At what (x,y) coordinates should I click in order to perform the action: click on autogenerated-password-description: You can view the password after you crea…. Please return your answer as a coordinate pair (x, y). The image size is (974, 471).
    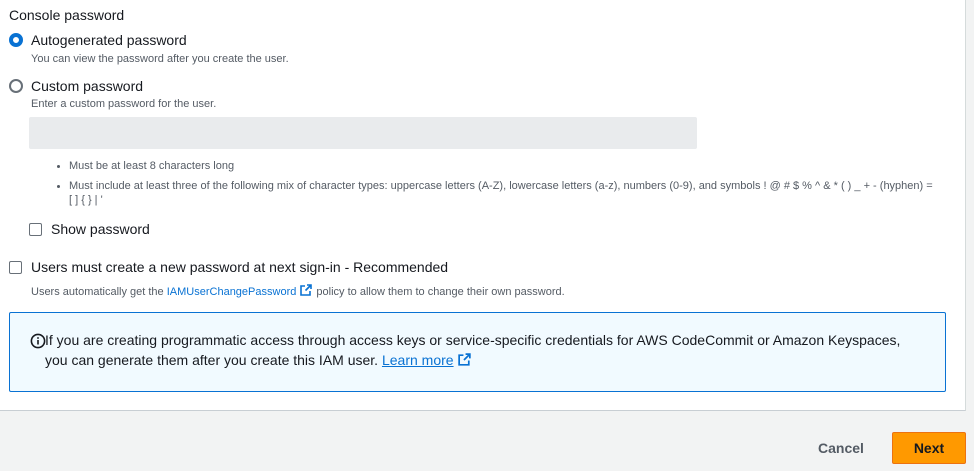
    Looking at the image, I should click on (160, 59).